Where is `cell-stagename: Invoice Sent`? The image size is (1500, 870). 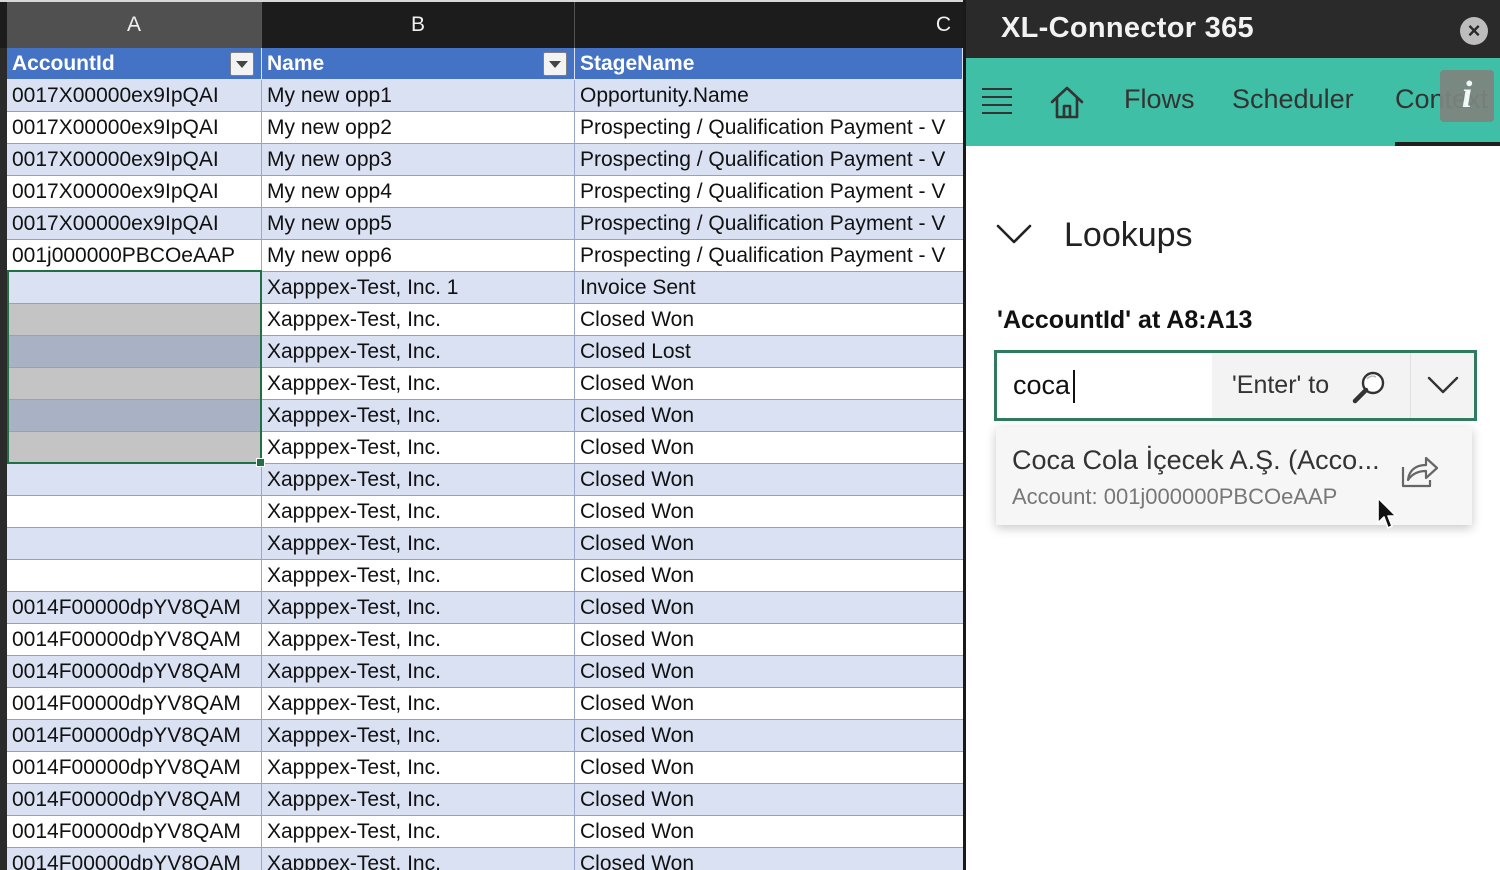
cell-stagename: Invoice Sent is located at coordinates (769, 288).